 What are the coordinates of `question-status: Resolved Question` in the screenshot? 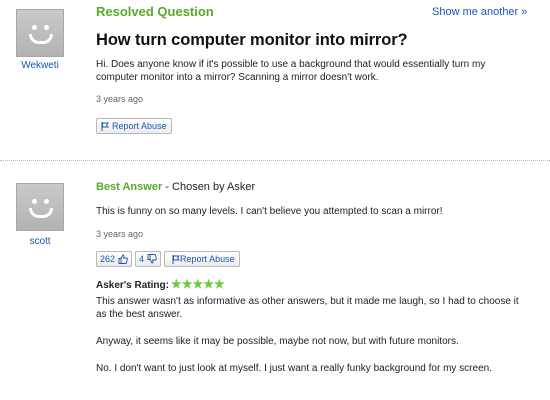 It's located at (155, 11).